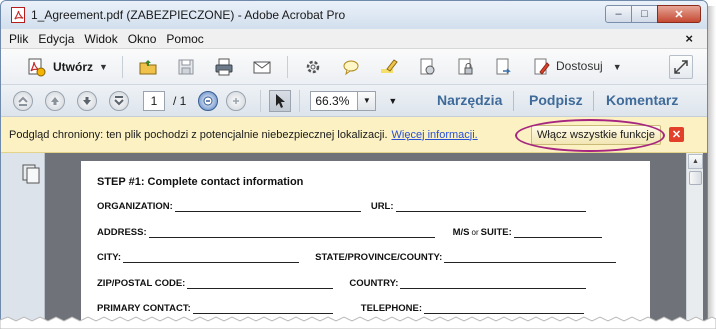 This screenshot has height=329, width=716. I want to click on print-icon, so click(224, 67).